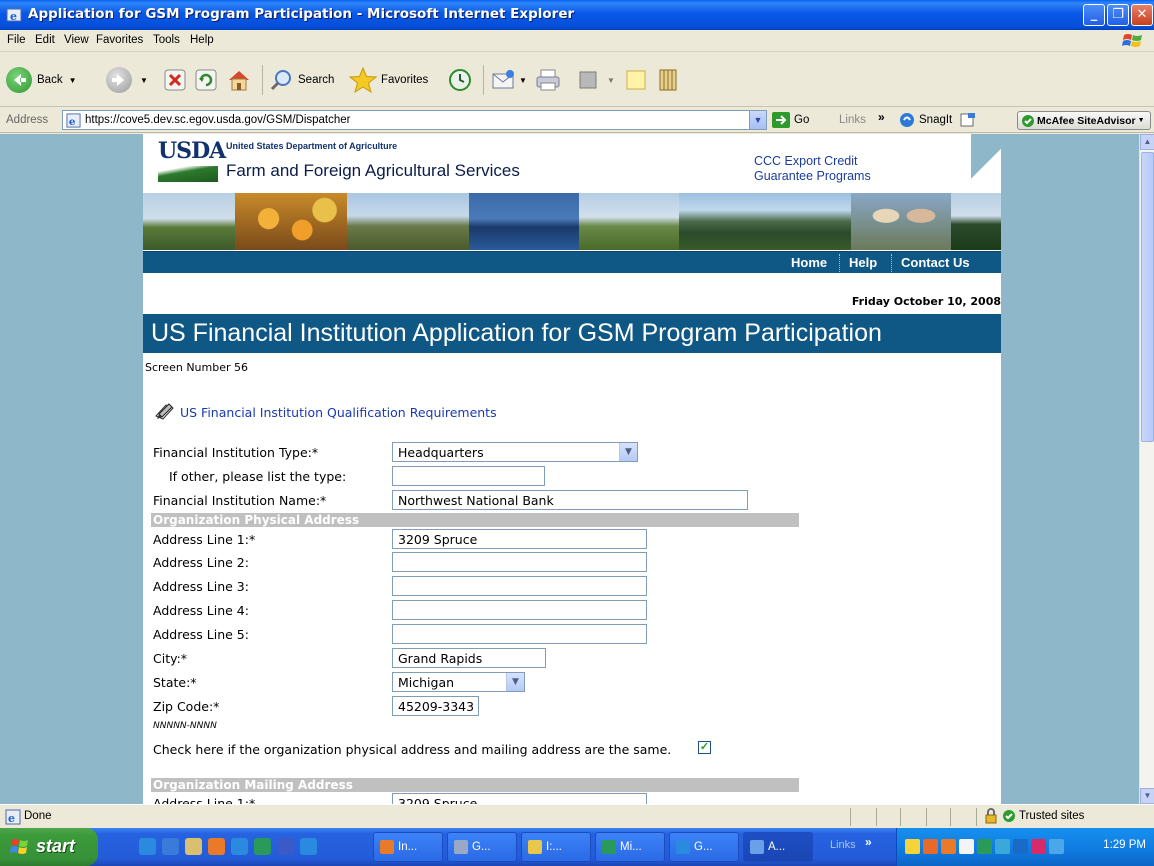 This screenshot has width=1154, height=866. I want to click on start-label: start, so click(56, 846).